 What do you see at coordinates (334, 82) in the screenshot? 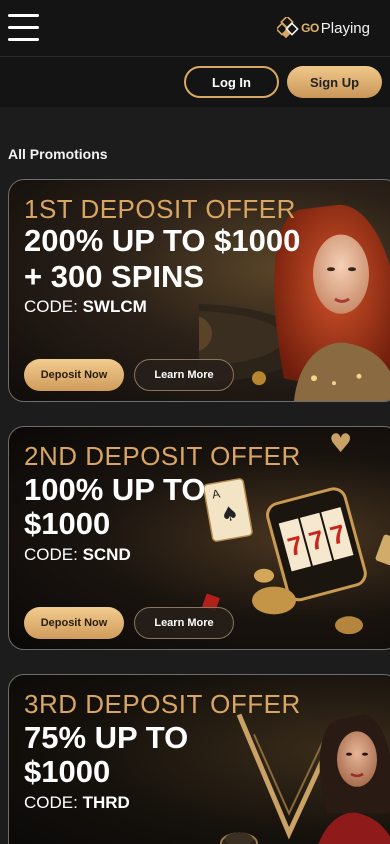
I see `signup-button: Sign Up` at bounding box center [334, 82].